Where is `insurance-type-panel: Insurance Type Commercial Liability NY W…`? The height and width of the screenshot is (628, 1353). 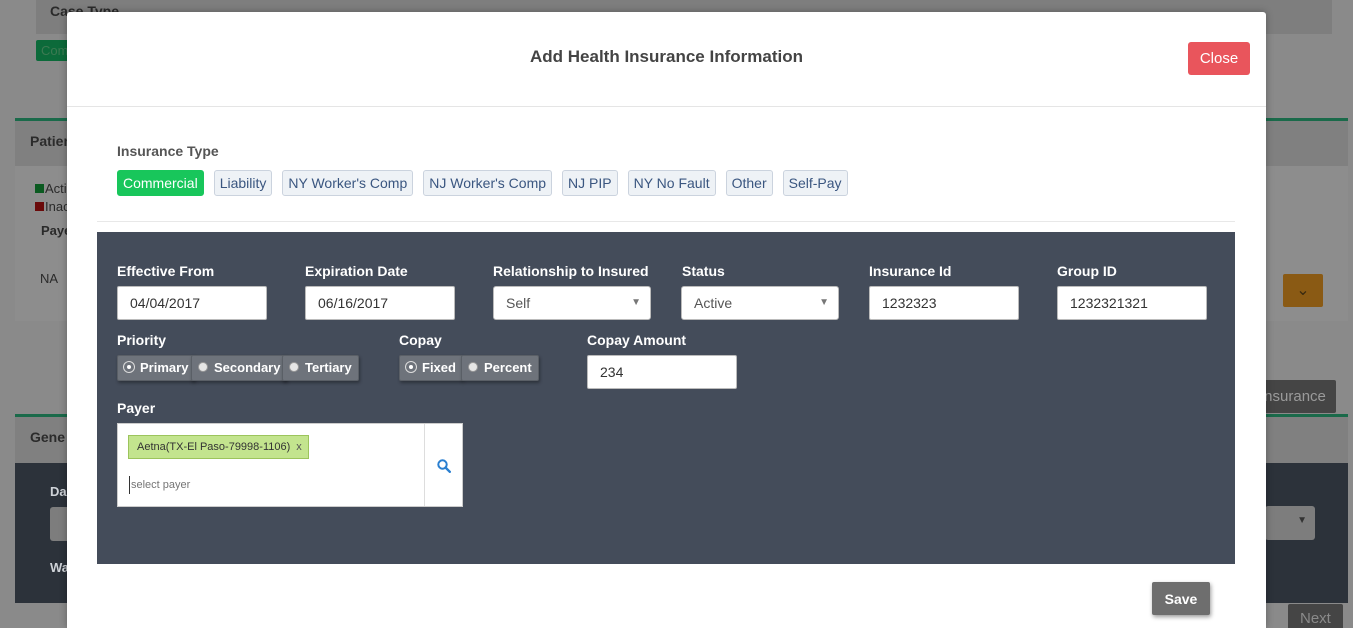
insurance-type-panel: Insurance Type Commercial Liability NY W… is located at coordinates (666, 174).